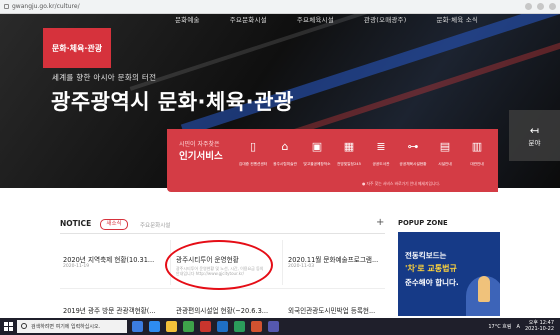  I want to click on tab-news: 새소식, so click(114, 224).